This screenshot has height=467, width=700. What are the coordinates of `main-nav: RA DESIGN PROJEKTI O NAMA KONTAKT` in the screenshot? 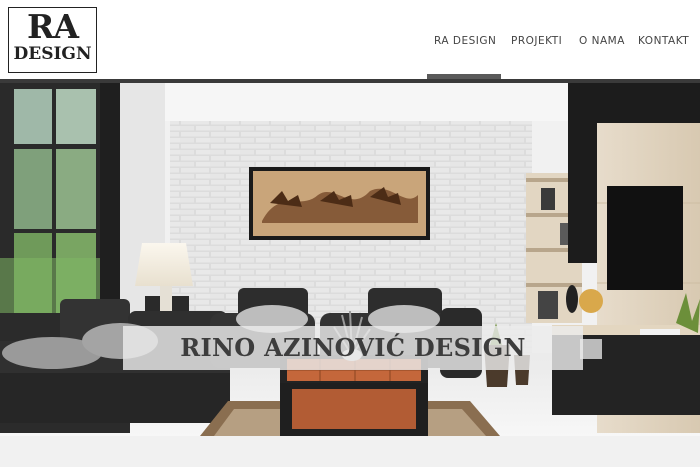 It's located at (350, 42).